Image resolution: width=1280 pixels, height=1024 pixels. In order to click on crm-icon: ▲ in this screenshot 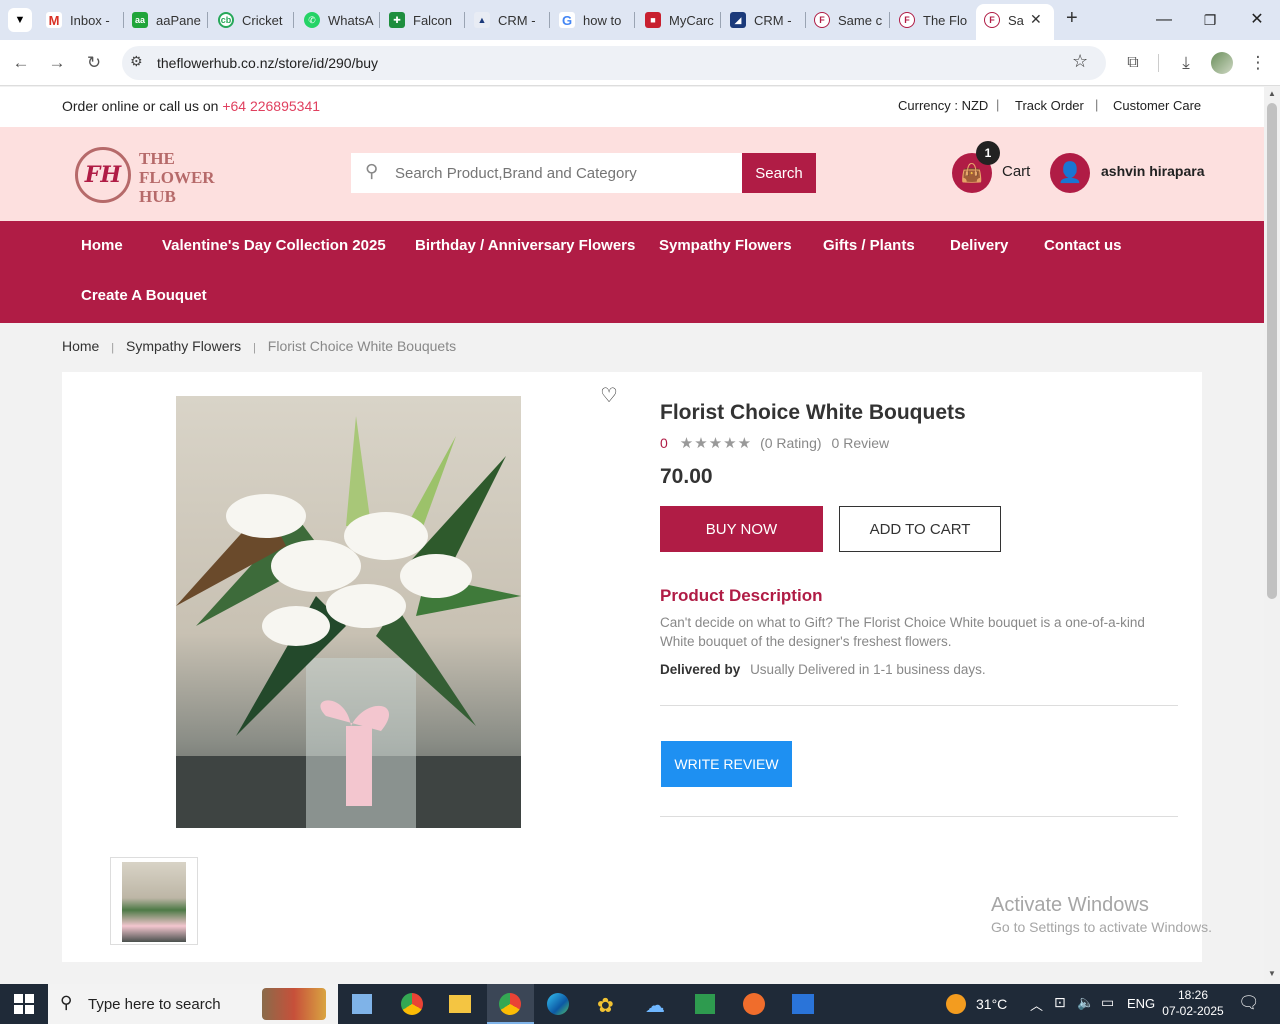, I will do `click(482, 20)`.